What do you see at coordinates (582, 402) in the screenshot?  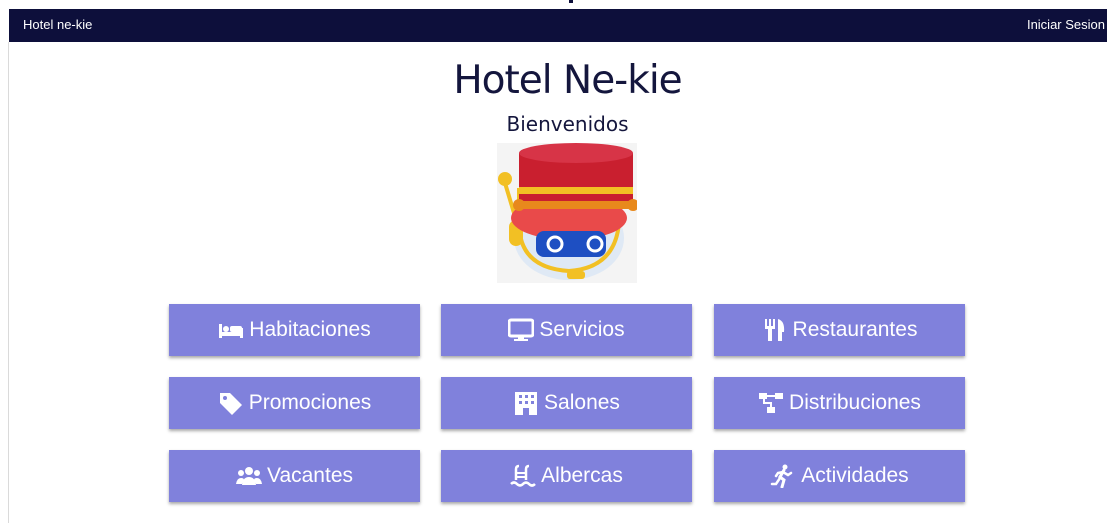 I see `button-label: Salones` at bounding box center [582, 402].